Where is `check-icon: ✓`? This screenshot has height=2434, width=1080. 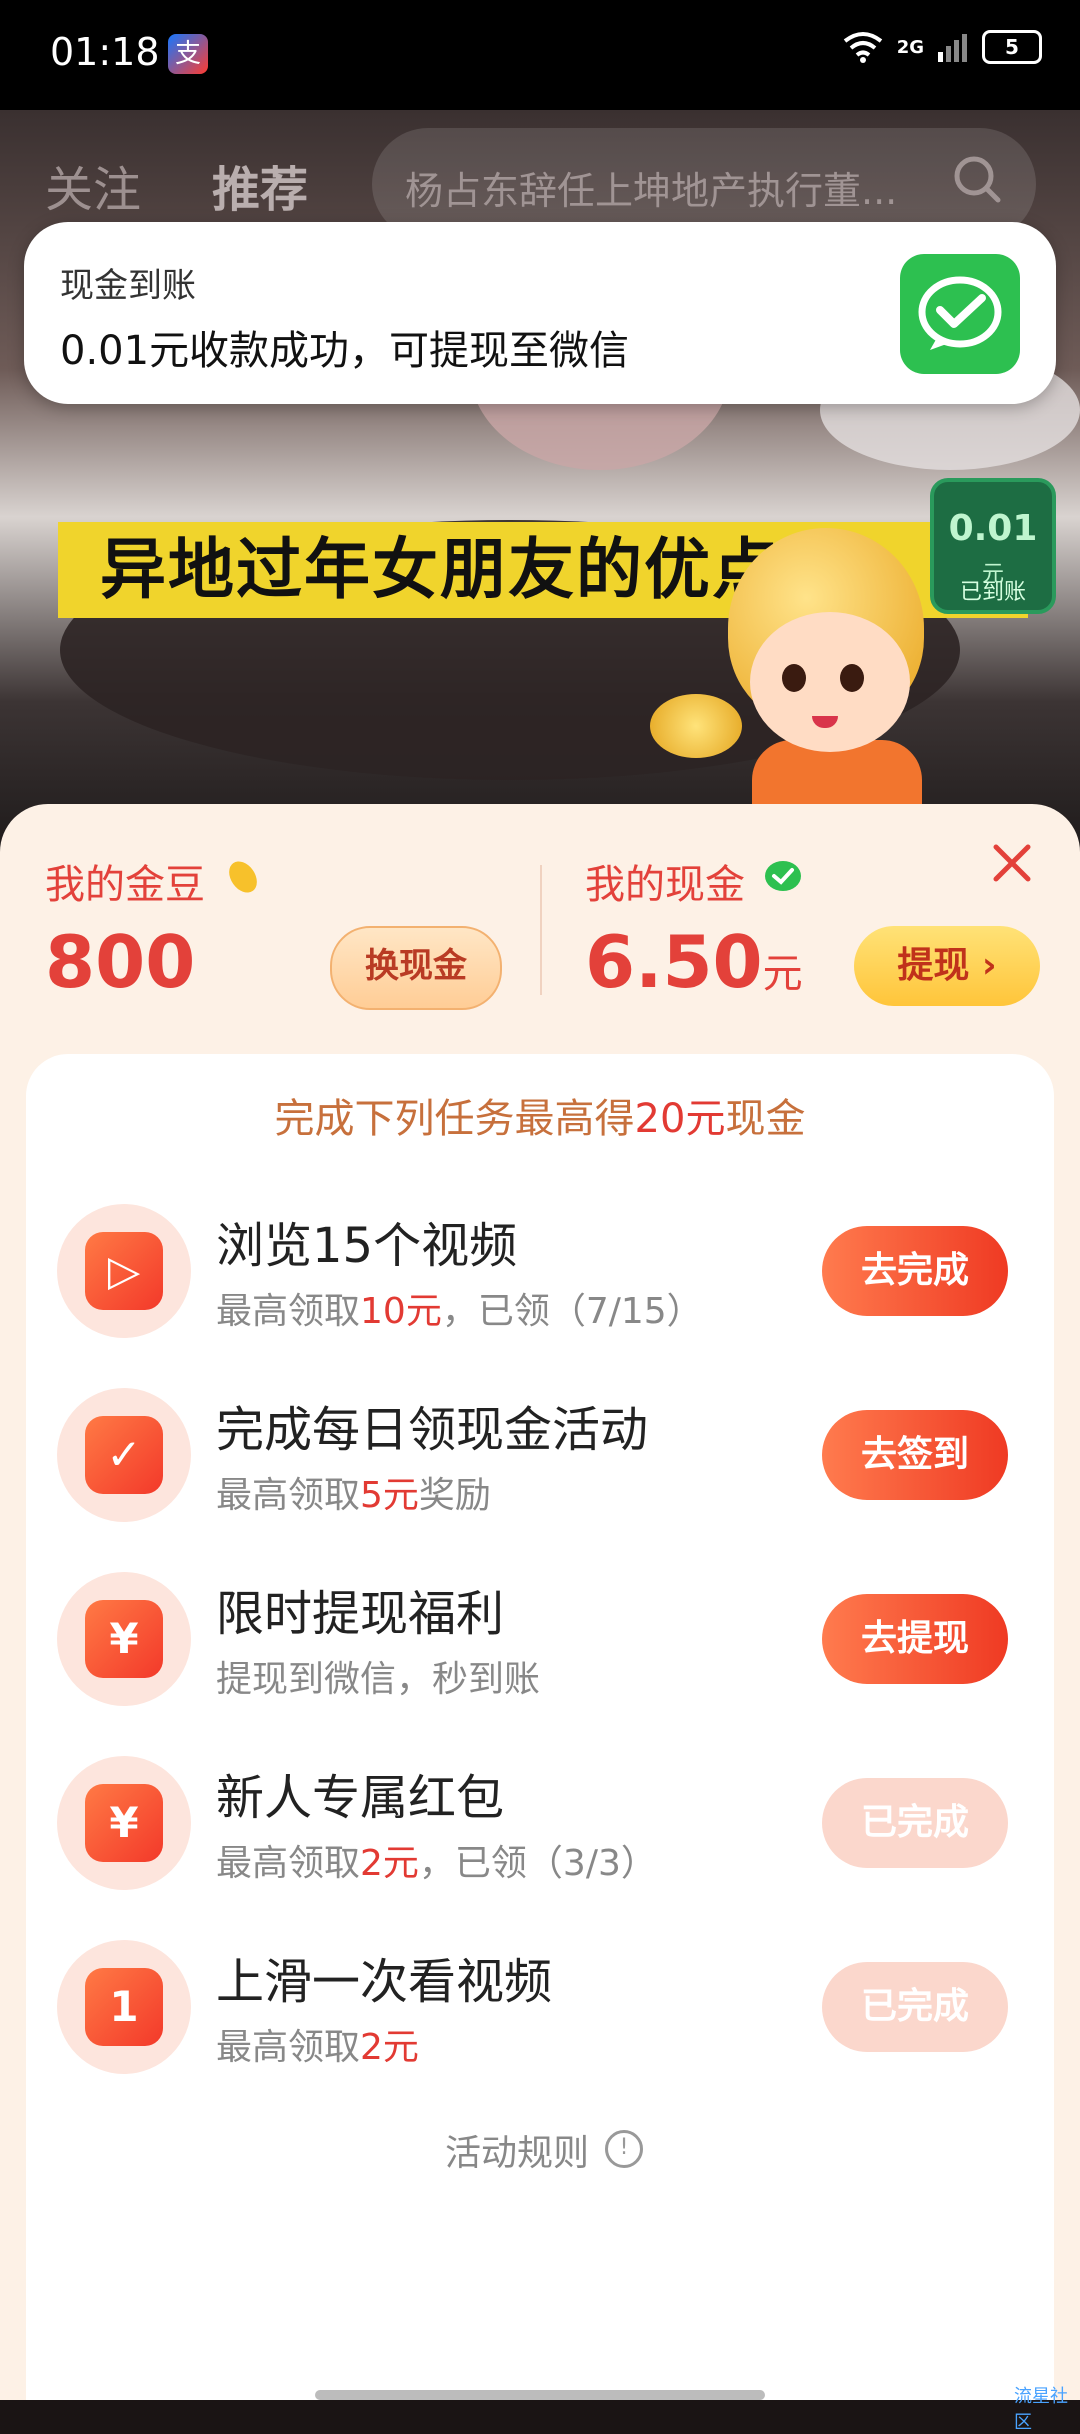 check-icon: ✓ is located at coordinates (124, 1455).